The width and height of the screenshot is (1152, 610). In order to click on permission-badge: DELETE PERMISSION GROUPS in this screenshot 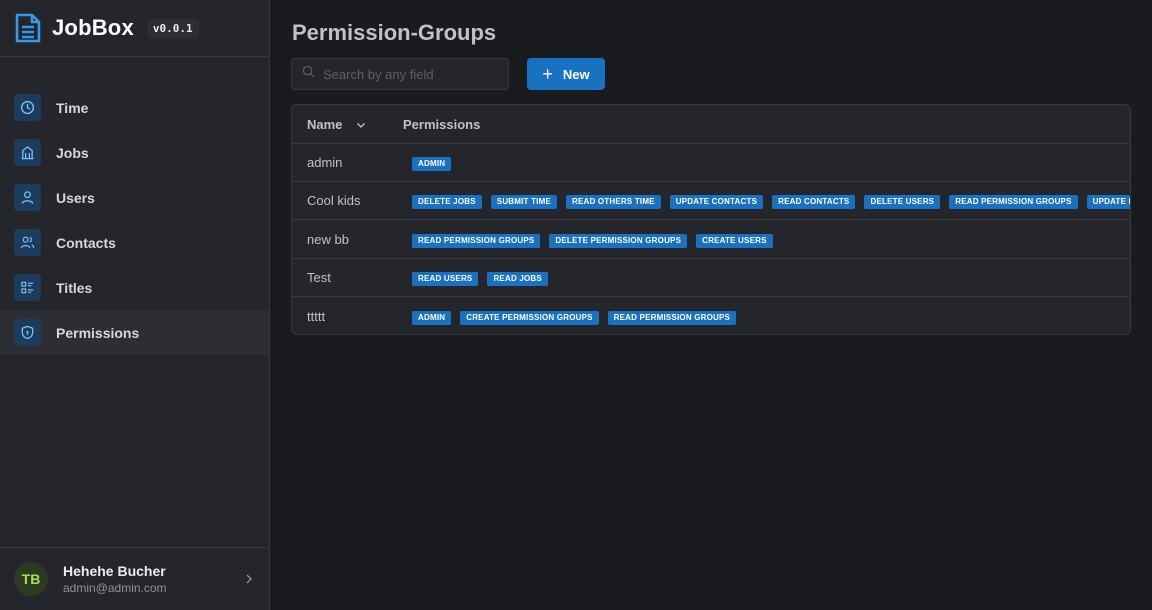, I will do `click(618, 240)`.